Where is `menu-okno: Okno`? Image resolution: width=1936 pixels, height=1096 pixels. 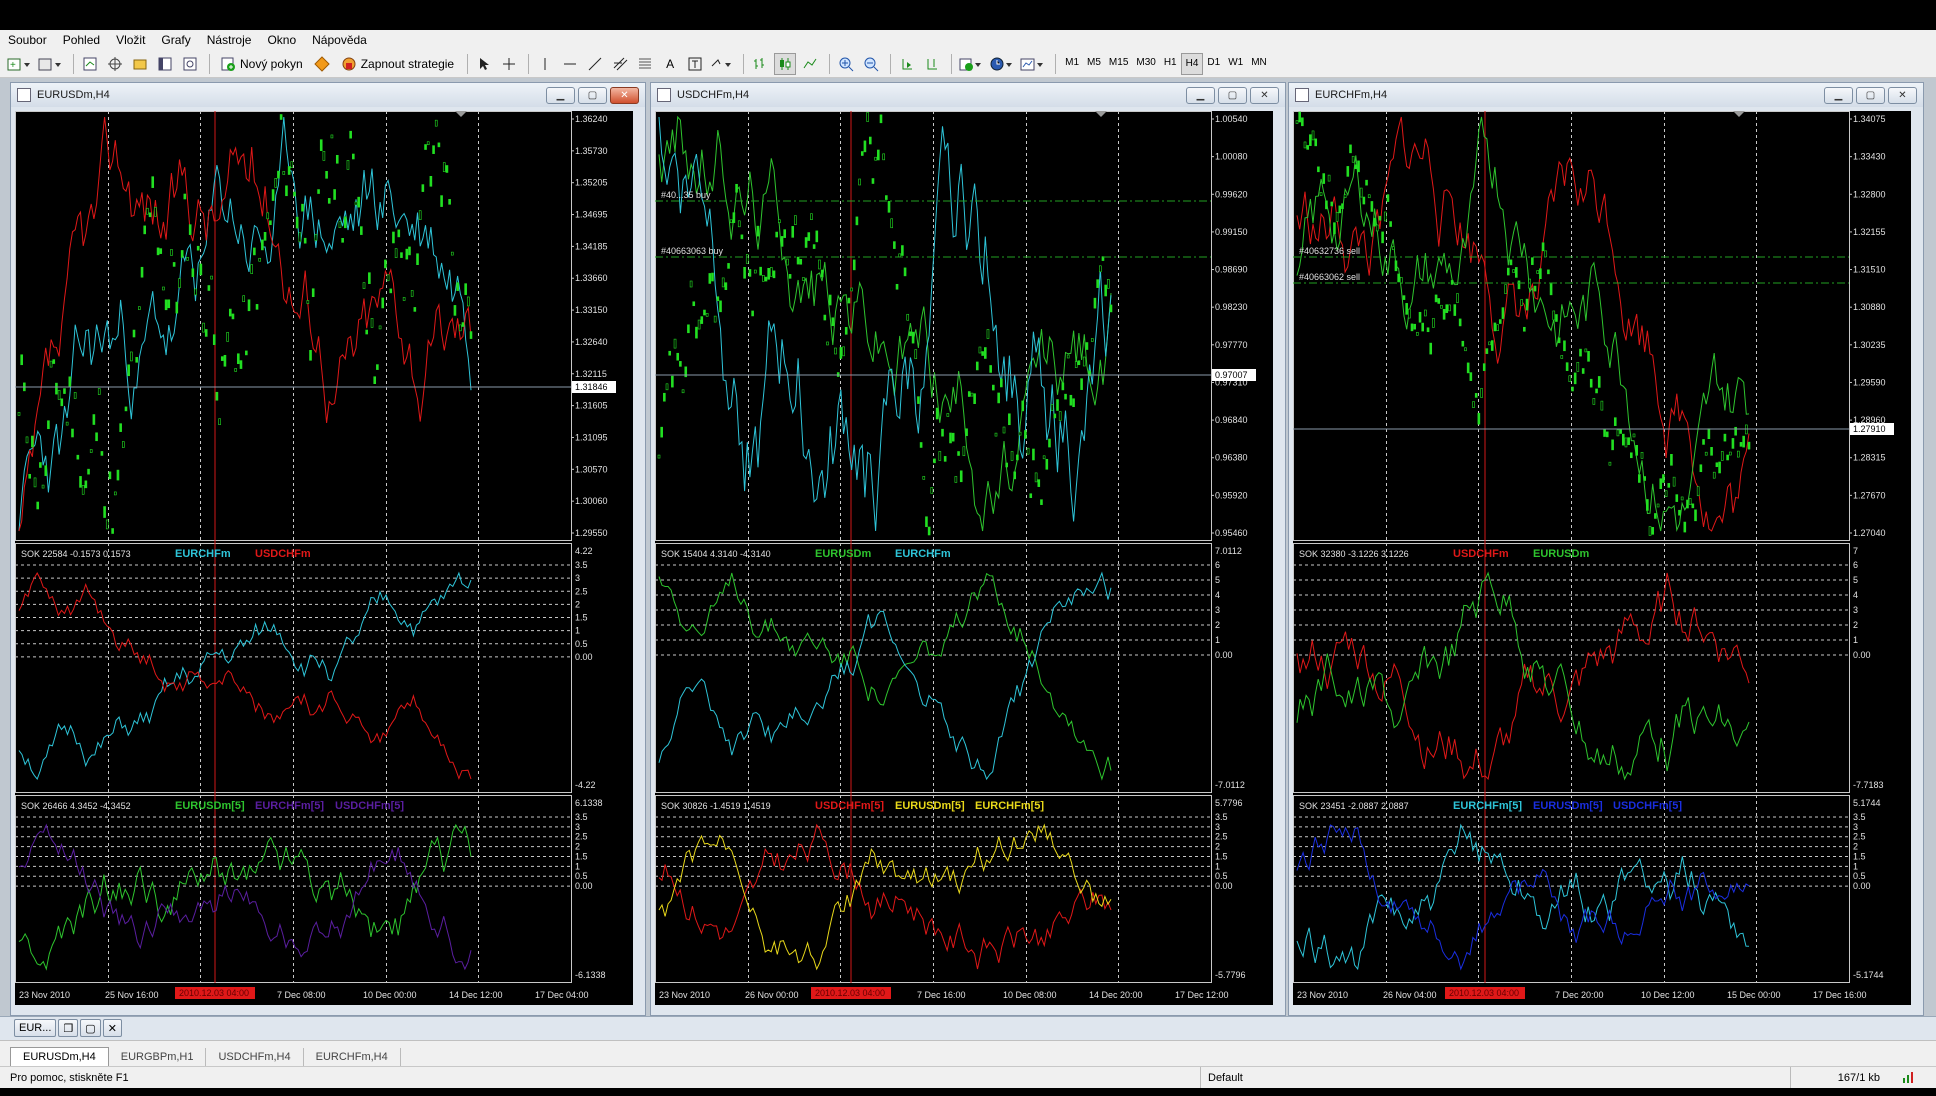 menu-okno: Okno is located at coordinates (281, 40).